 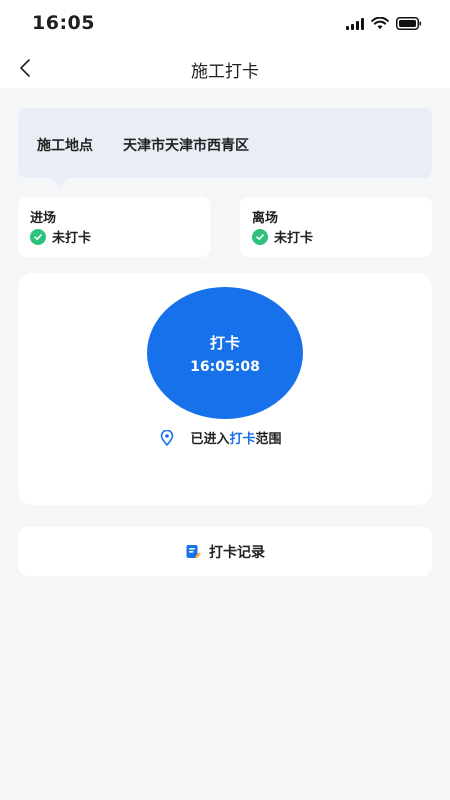 I want to click on nav-bar: 施工打卡, so click(x=225, y=68).